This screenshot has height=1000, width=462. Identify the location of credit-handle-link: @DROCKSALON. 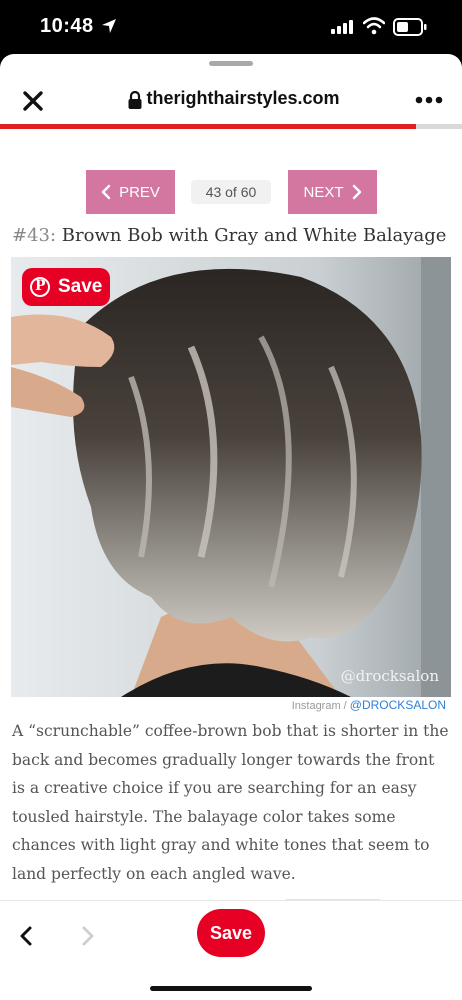
(398, 705).